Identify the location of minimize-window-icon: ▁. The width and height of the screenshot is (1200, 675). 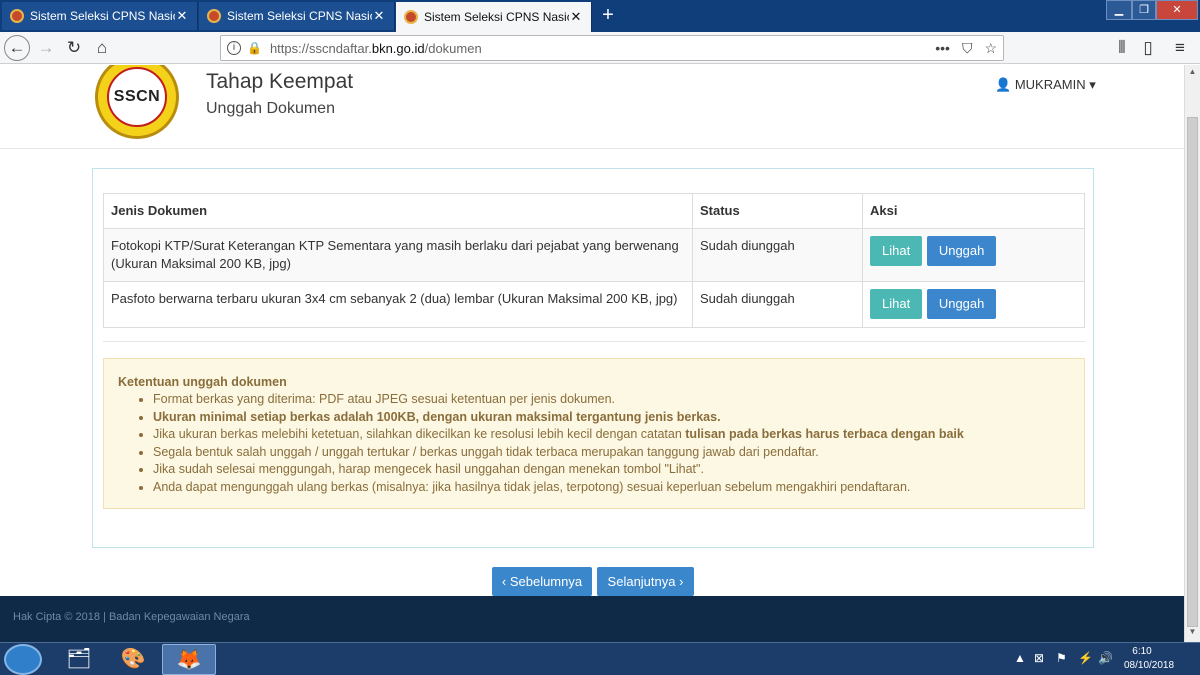
(1119, 10).